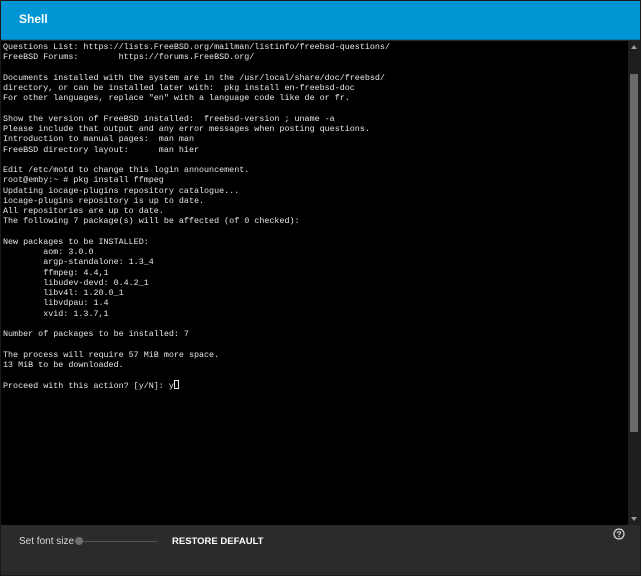 This screenshot has height=576, width=641. Describe the element at coordinates (619, 534) in the screenshot. I see `help-circle-icon` at that location.